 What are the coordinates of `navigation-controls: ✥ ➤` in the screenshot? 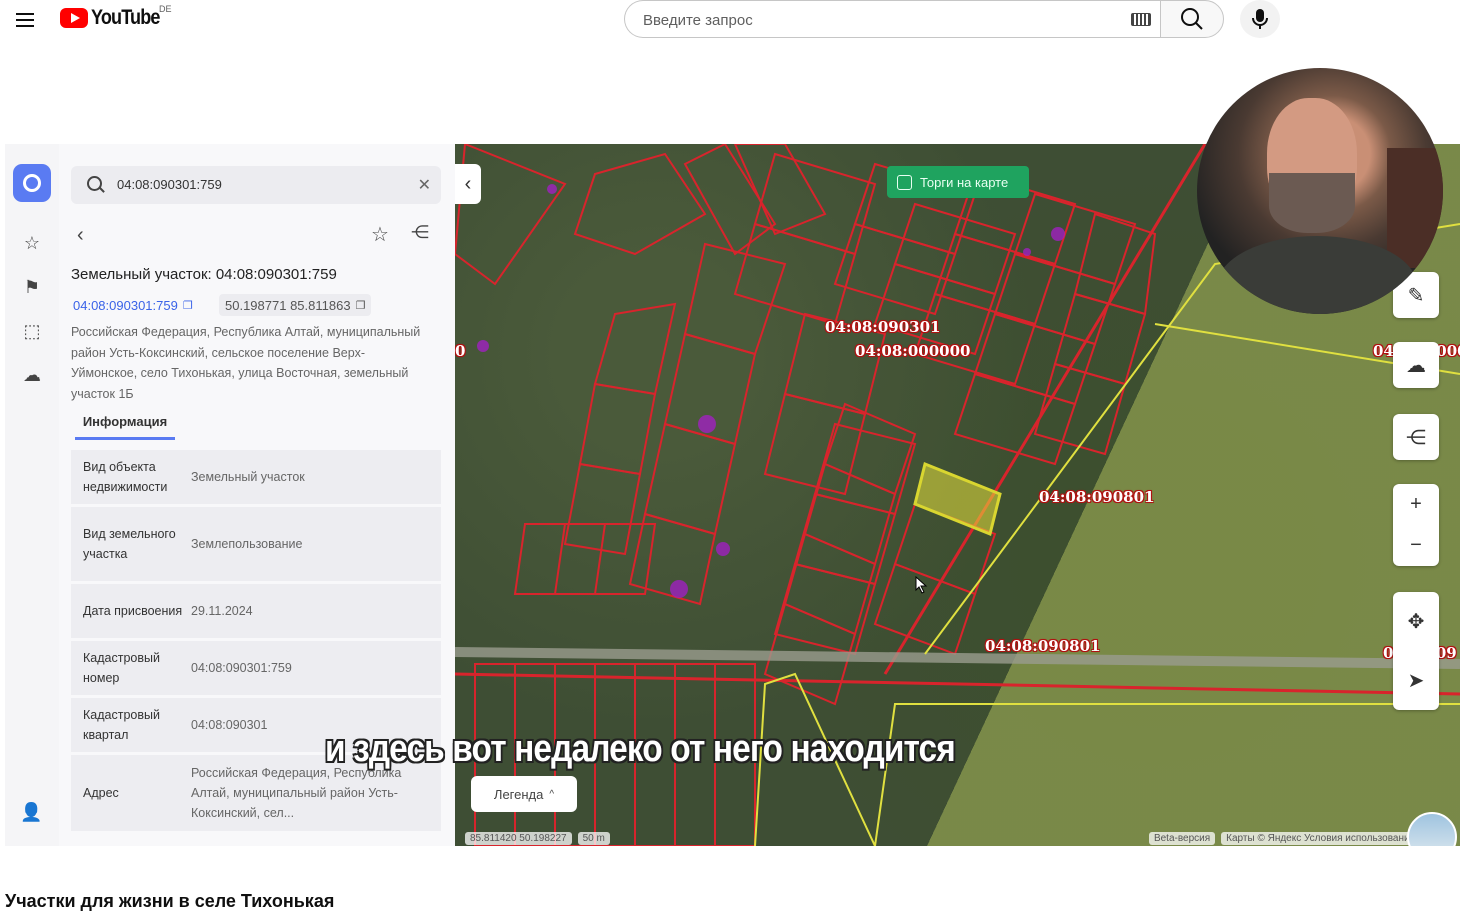 It's located at (1416, 651).